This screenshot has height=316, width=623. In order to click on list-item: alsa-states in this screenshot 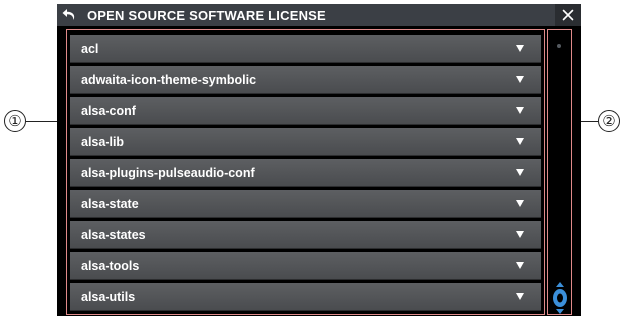, I will do `click(305, 235)`.